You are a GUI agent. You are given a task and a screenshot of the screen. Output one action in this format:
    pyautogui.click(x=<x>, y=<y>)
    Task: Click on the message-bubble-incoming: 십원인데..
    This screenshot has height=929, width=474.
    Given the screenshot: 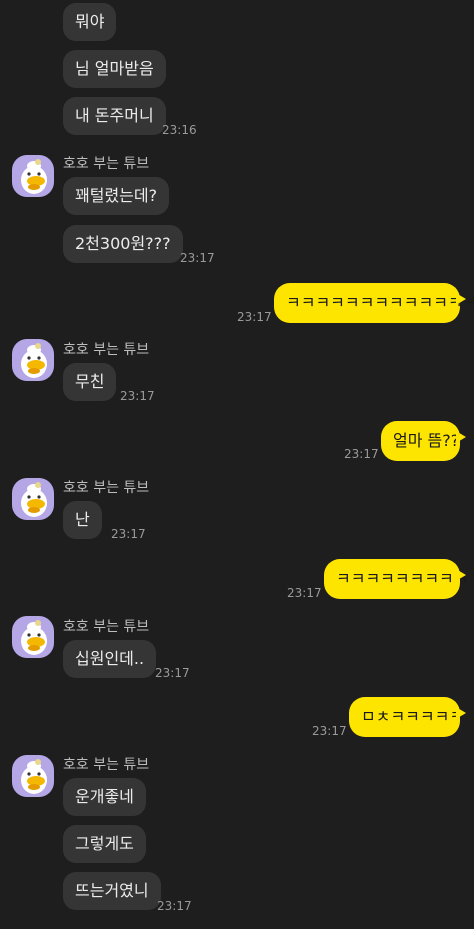 What is the action you would take?
    pyautogui.click(x=110, y=659)
    